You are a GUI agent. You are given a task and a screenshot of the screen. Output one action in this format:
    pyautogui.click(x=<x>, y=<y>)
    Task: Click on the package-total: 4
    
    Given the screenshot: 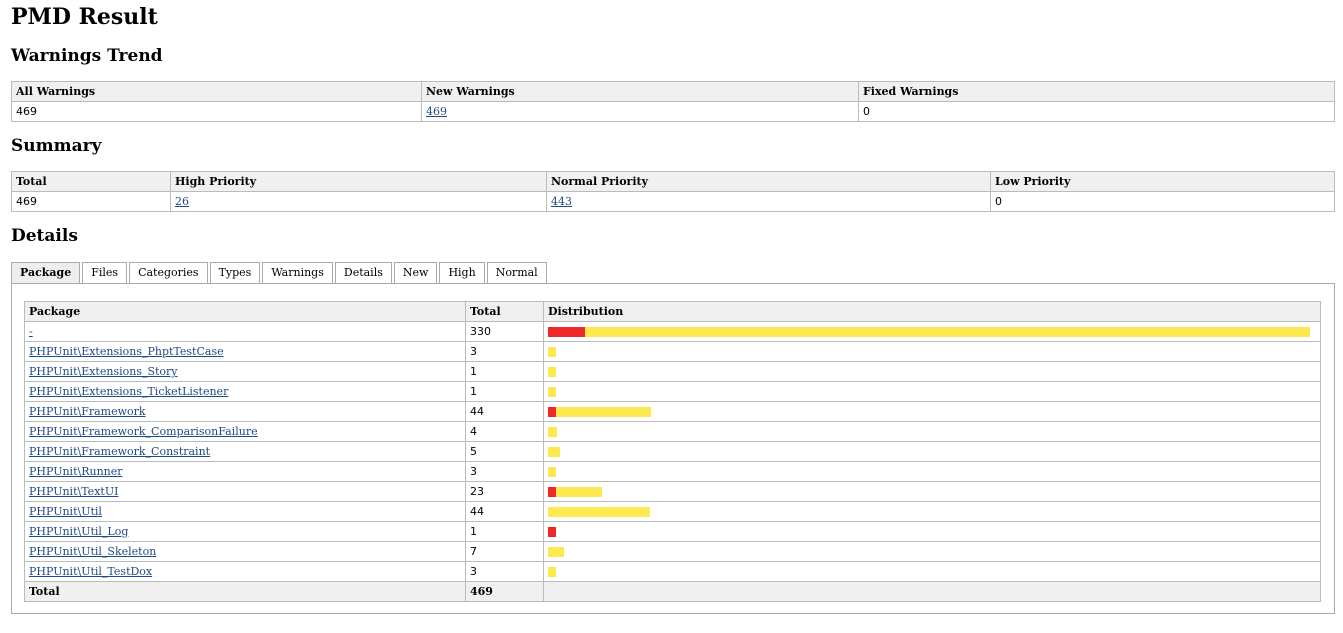 What is the action you would take?
    pyautogui.click(x=504, y=431)
    